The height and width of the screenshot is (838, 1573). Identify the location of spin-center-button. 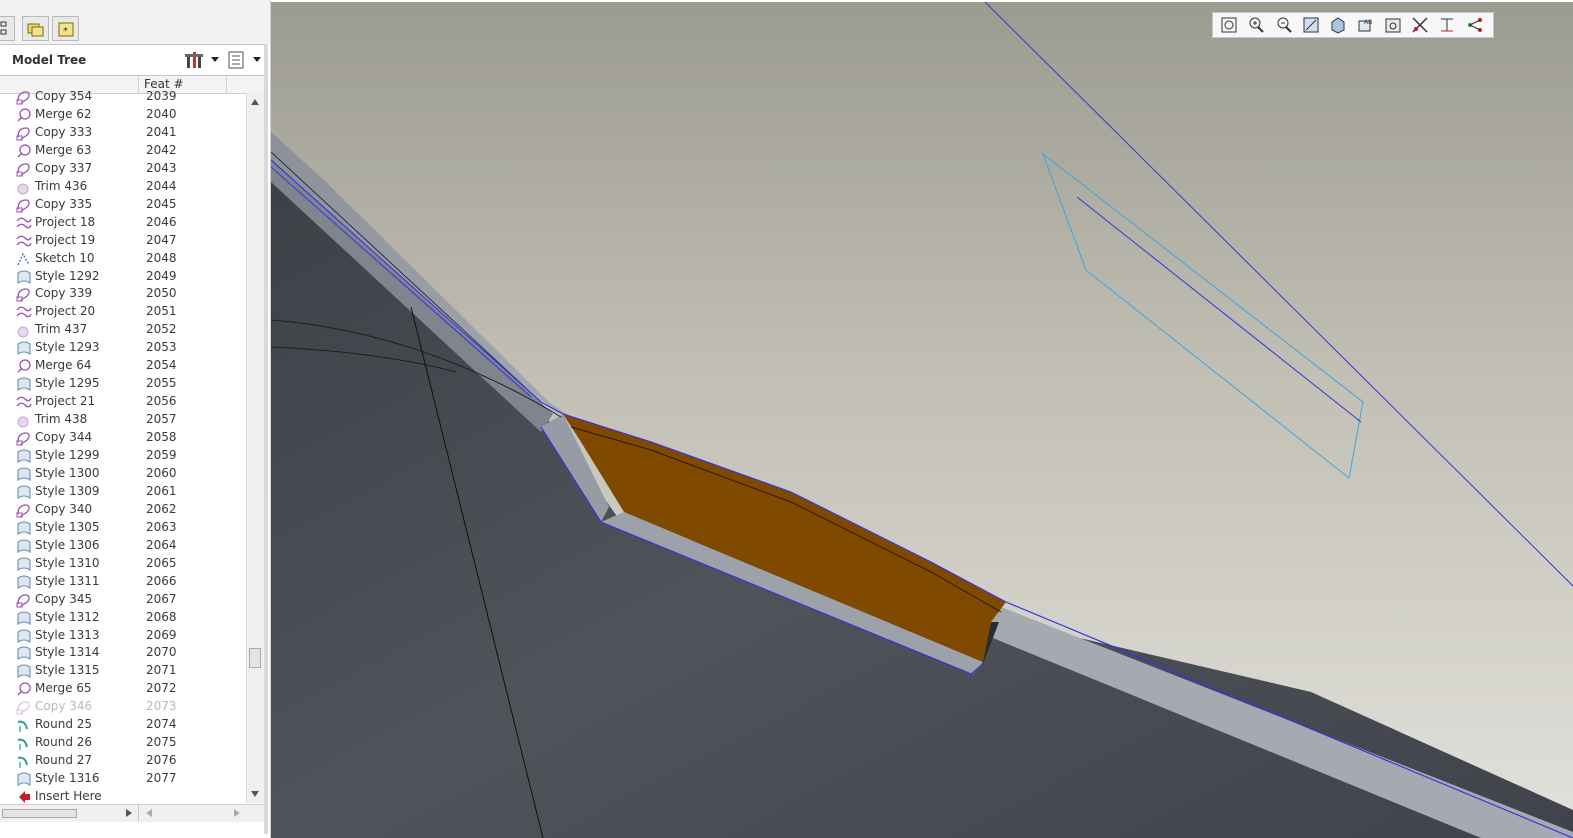
(1448, 25).